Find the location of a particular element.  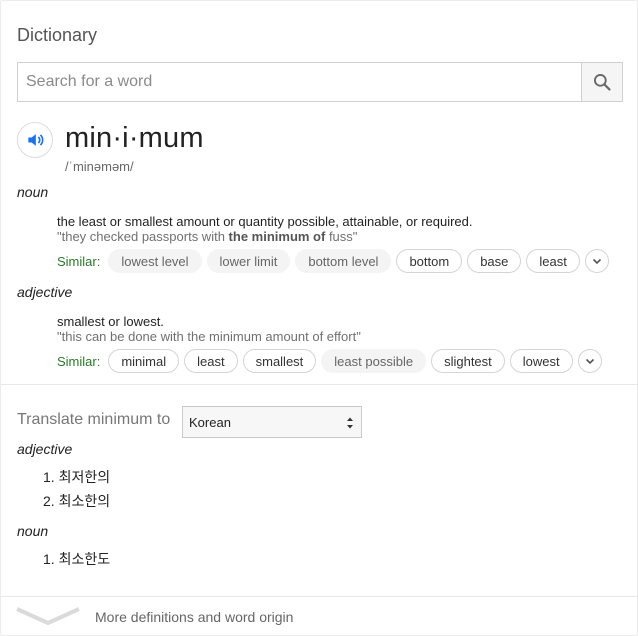

selected-language: Korean is located at coordinates (210, 422).